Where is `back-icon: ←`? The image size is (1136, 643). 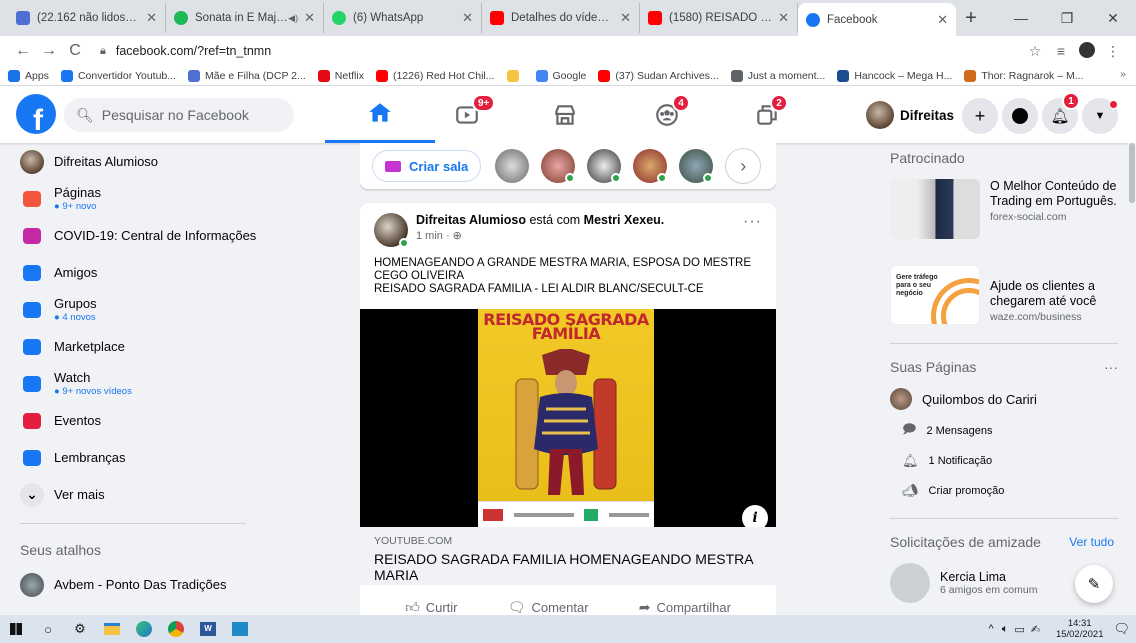 back-icon: ← is located at coordinates (23, 51).